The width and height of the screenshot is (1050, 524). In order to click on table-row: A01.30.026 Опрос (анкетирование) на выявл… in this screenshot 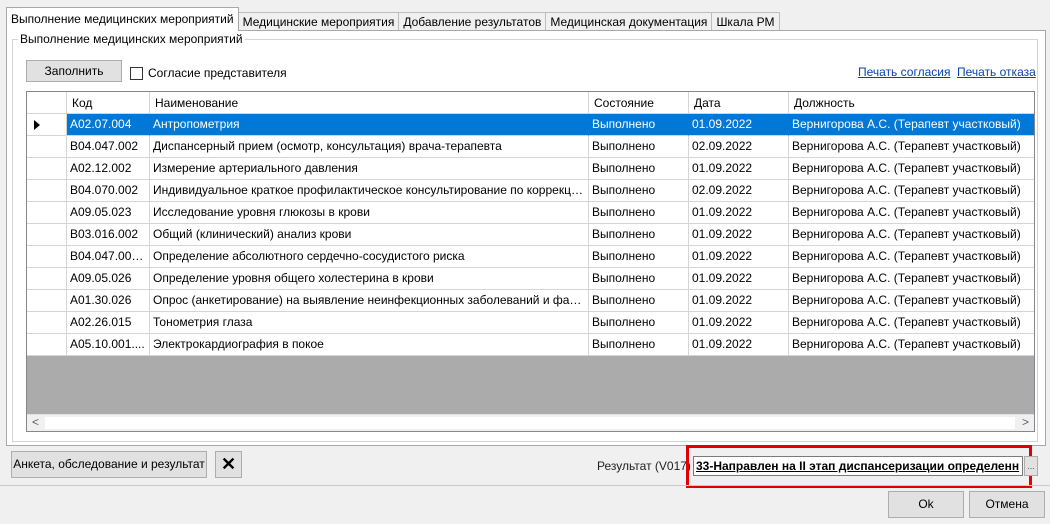, I will do `click(530, 301)`.